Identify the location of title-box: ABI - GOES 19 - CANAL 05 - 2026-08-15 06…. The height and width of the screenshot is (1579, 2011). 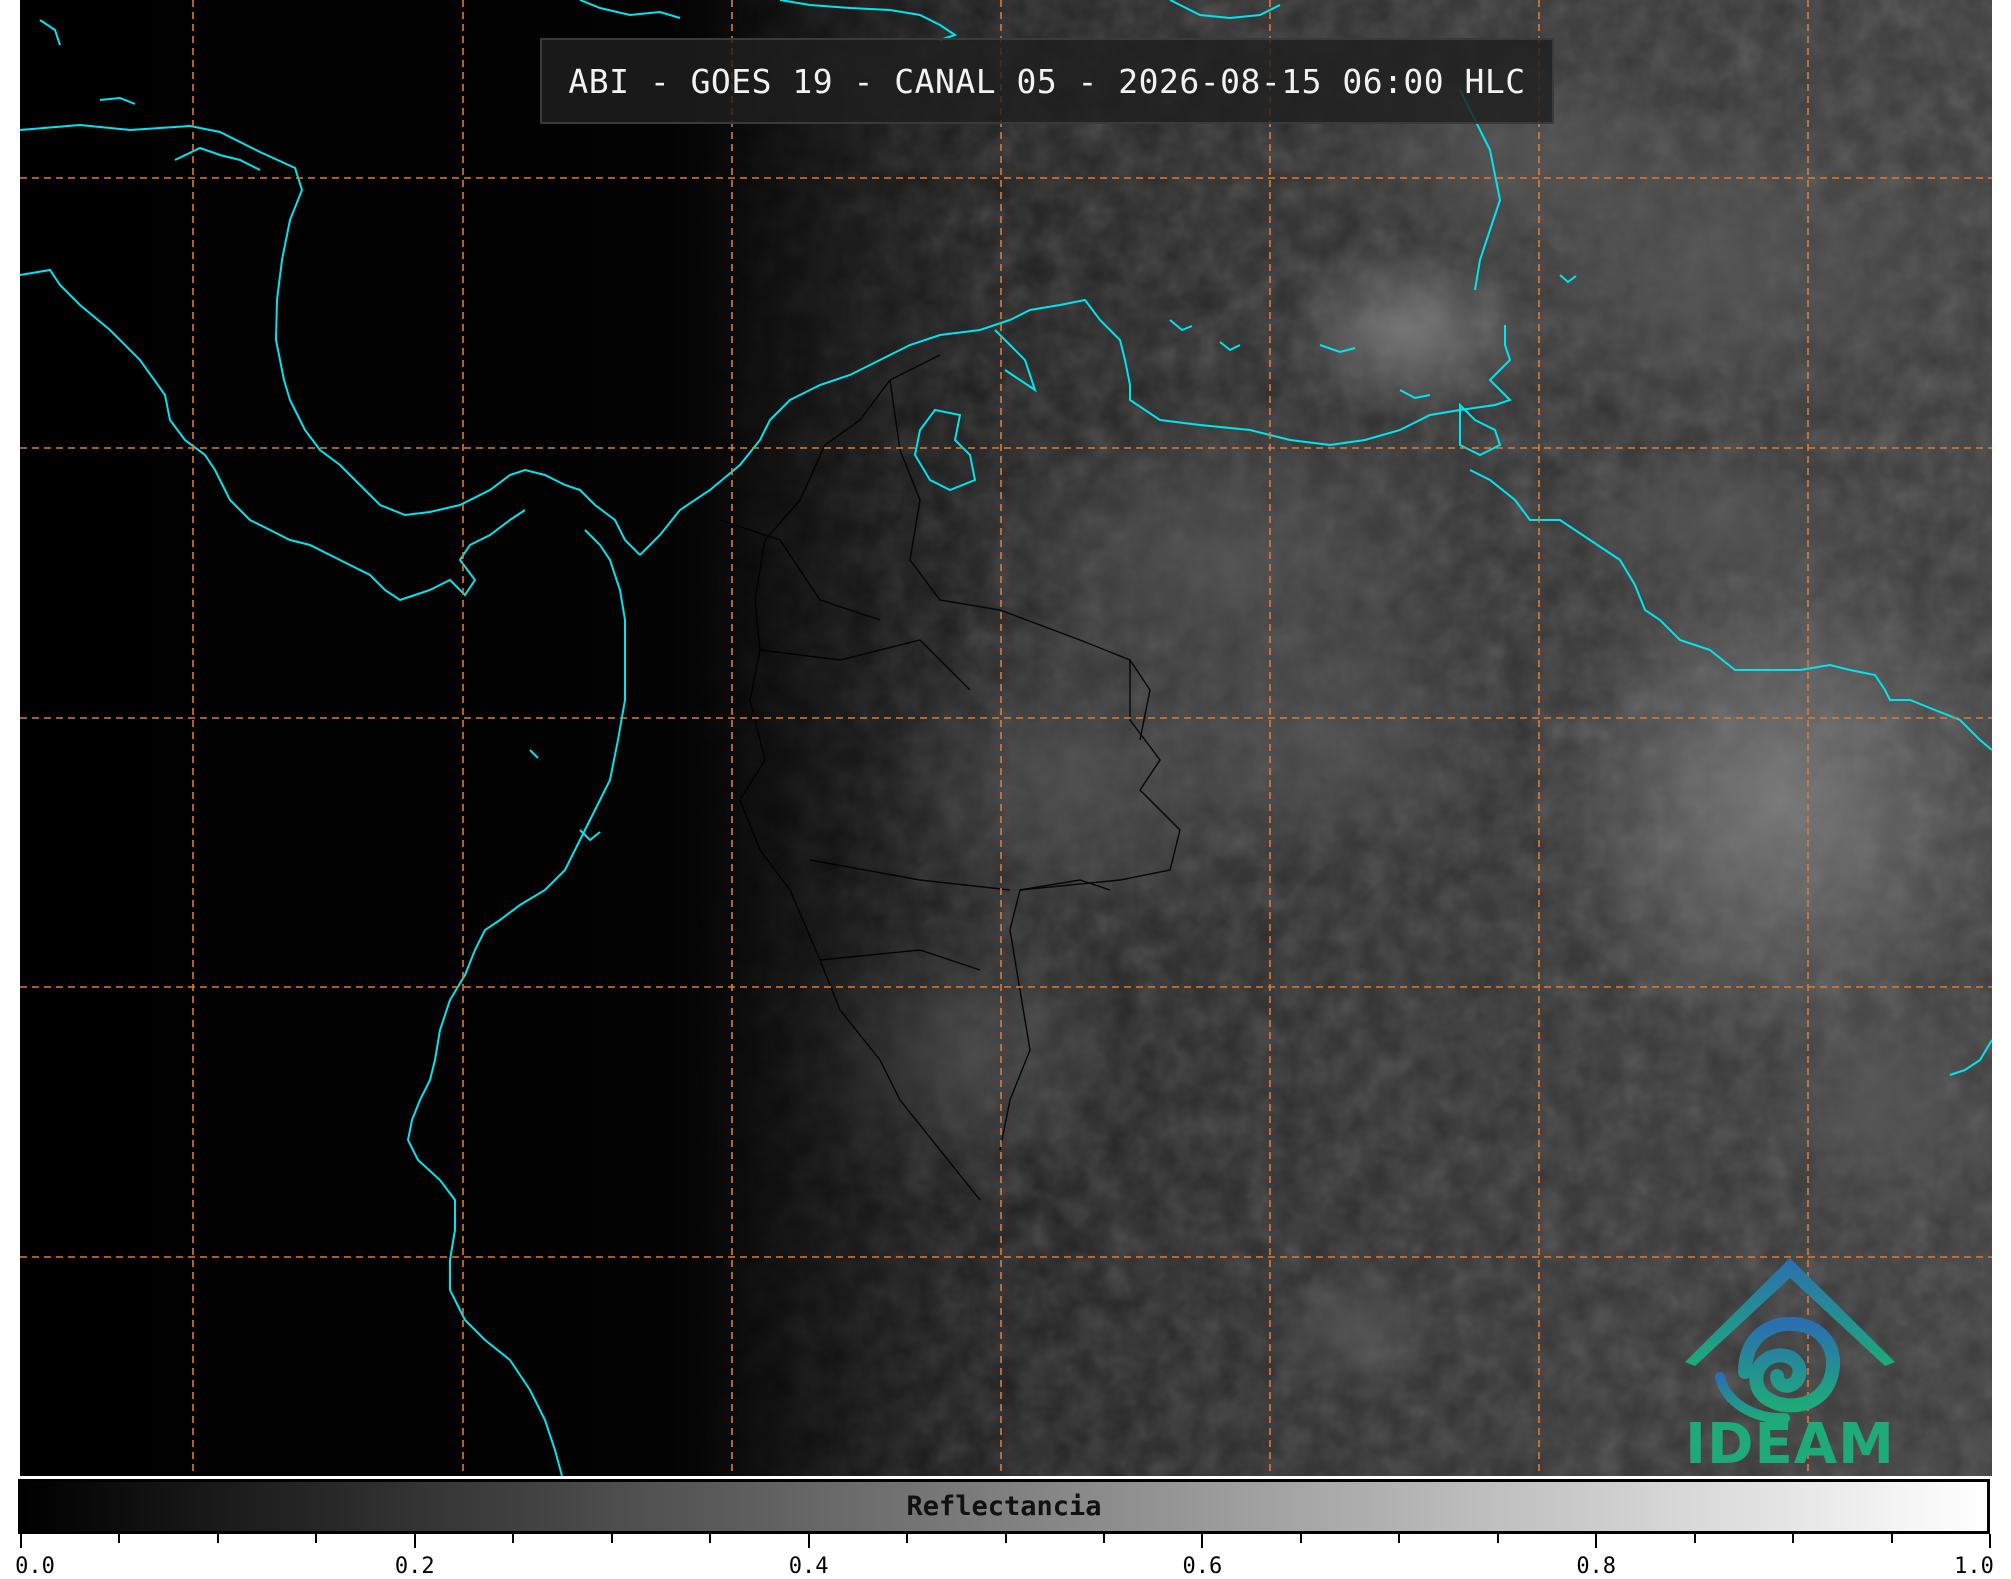
(1047, 81).